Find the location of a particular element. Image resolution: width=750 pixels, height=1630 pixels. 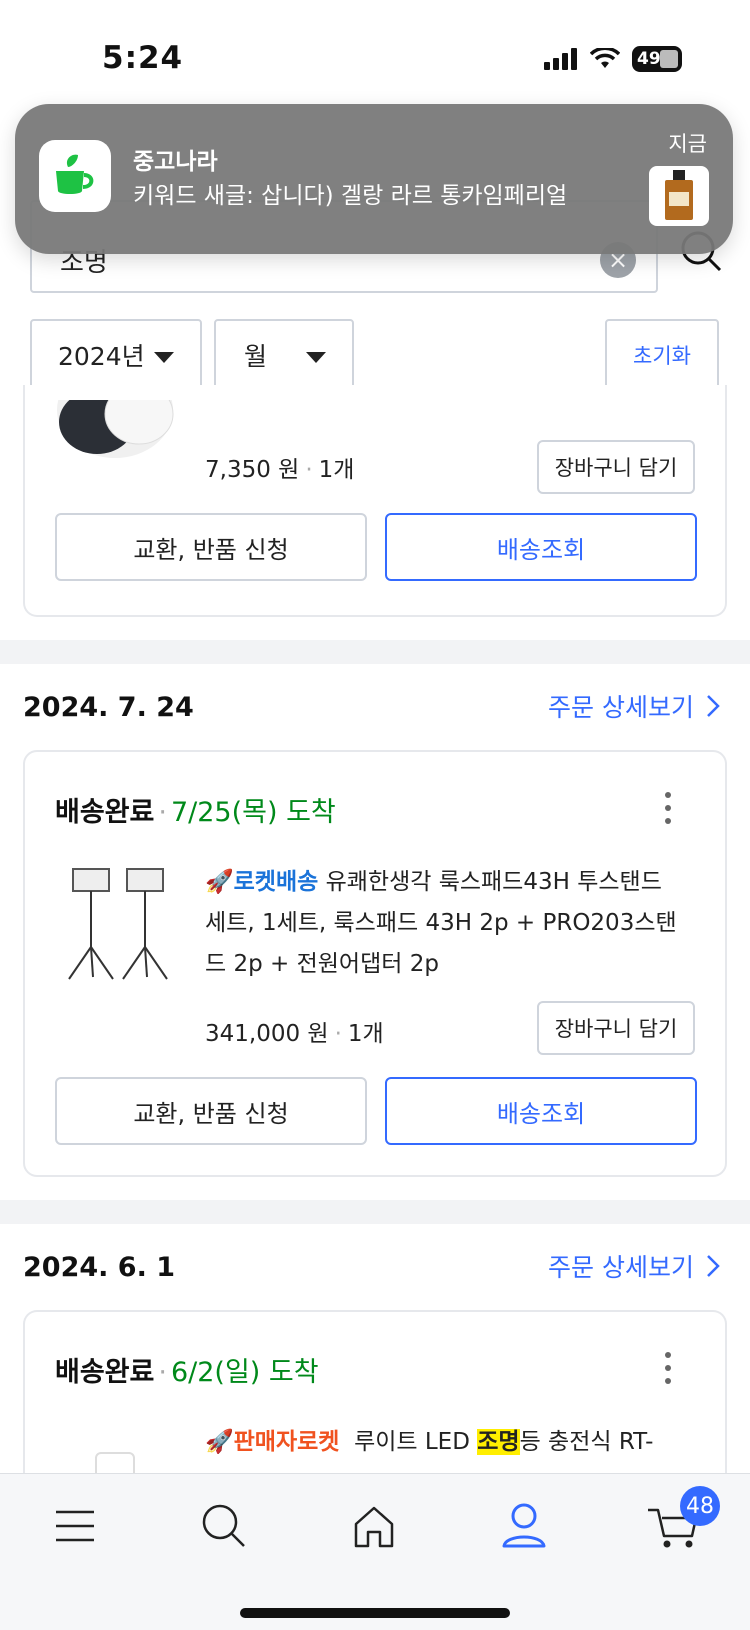

month-select-value: 월 is located at coordinates (256, 356).